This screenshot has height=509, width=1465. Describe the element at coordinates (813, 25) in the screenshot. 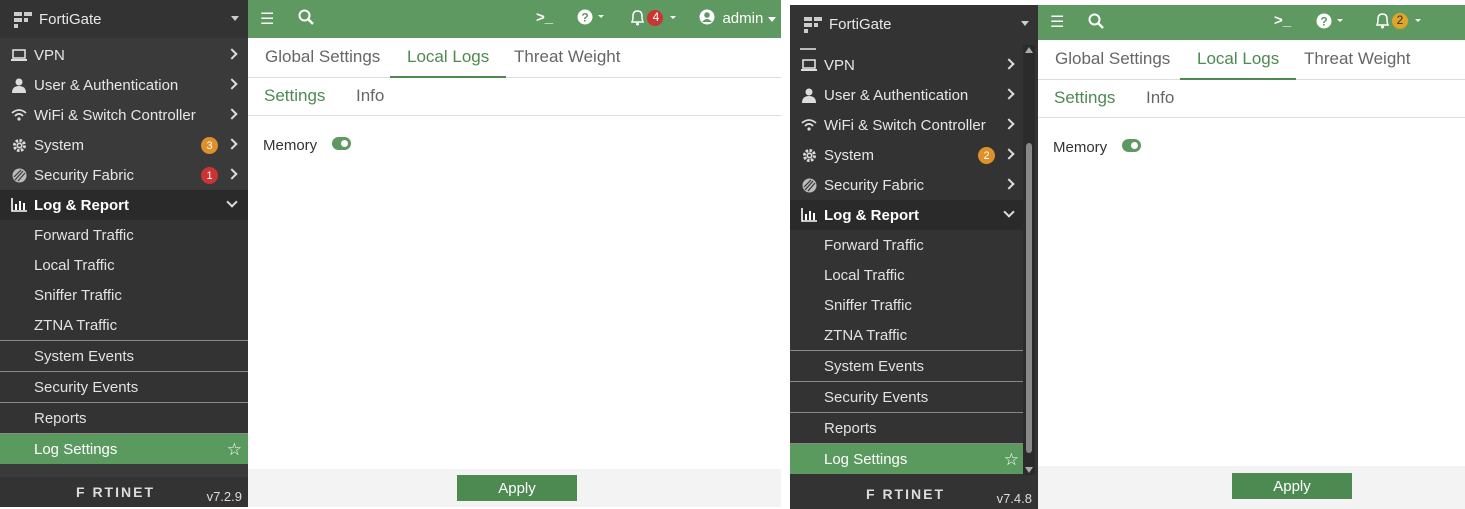

I see `fortigate-logo-icon` at that location.